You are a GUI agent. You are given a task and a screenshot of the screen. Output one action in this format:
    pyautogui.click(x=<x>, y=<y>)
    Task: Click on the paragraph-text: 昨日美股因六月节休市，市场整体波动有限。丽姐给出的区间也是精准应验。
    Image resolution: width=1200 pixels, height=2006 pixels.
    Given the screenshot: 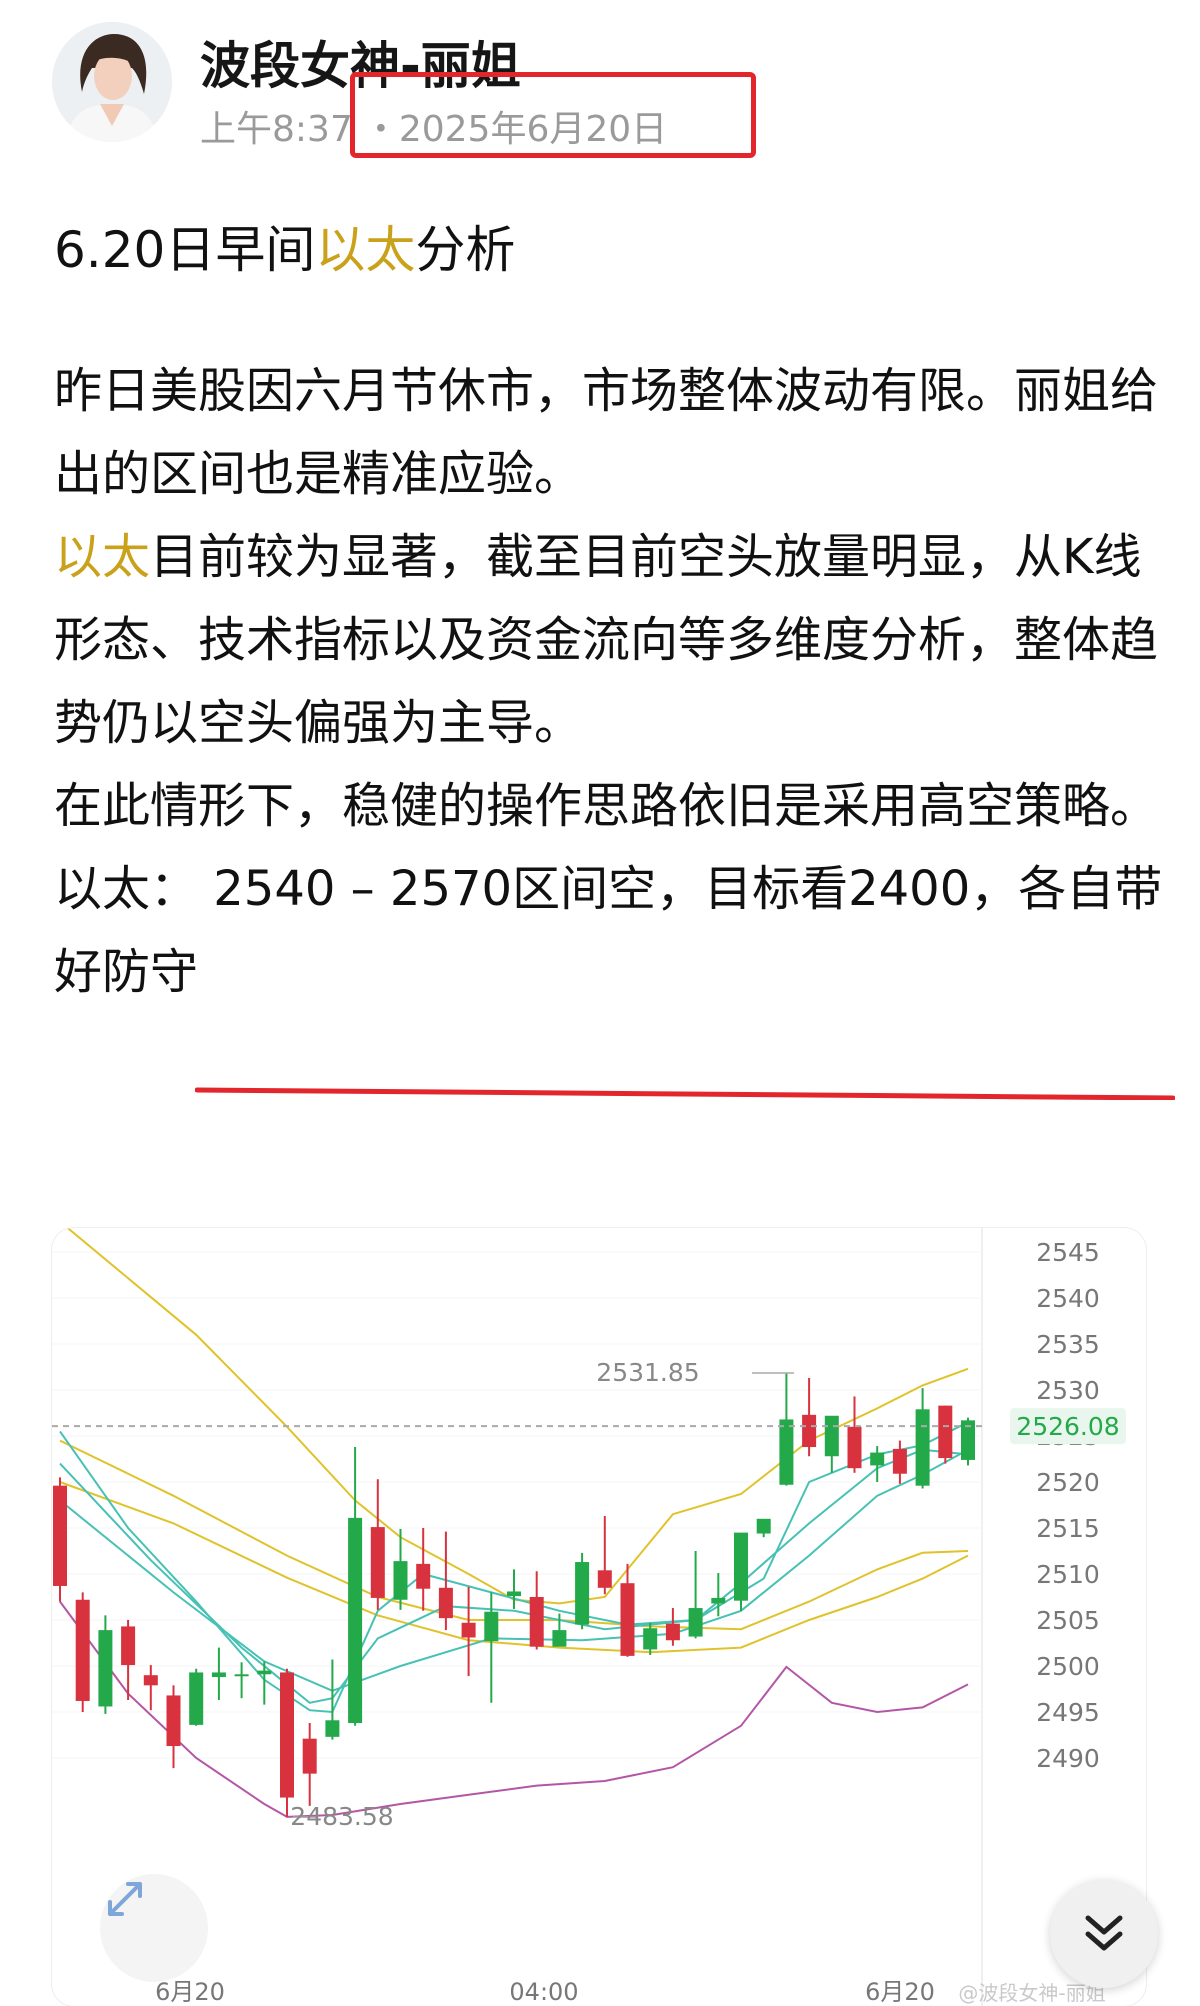 What is the action you would take?
    pyautogui.click(x=606, y=432)
    